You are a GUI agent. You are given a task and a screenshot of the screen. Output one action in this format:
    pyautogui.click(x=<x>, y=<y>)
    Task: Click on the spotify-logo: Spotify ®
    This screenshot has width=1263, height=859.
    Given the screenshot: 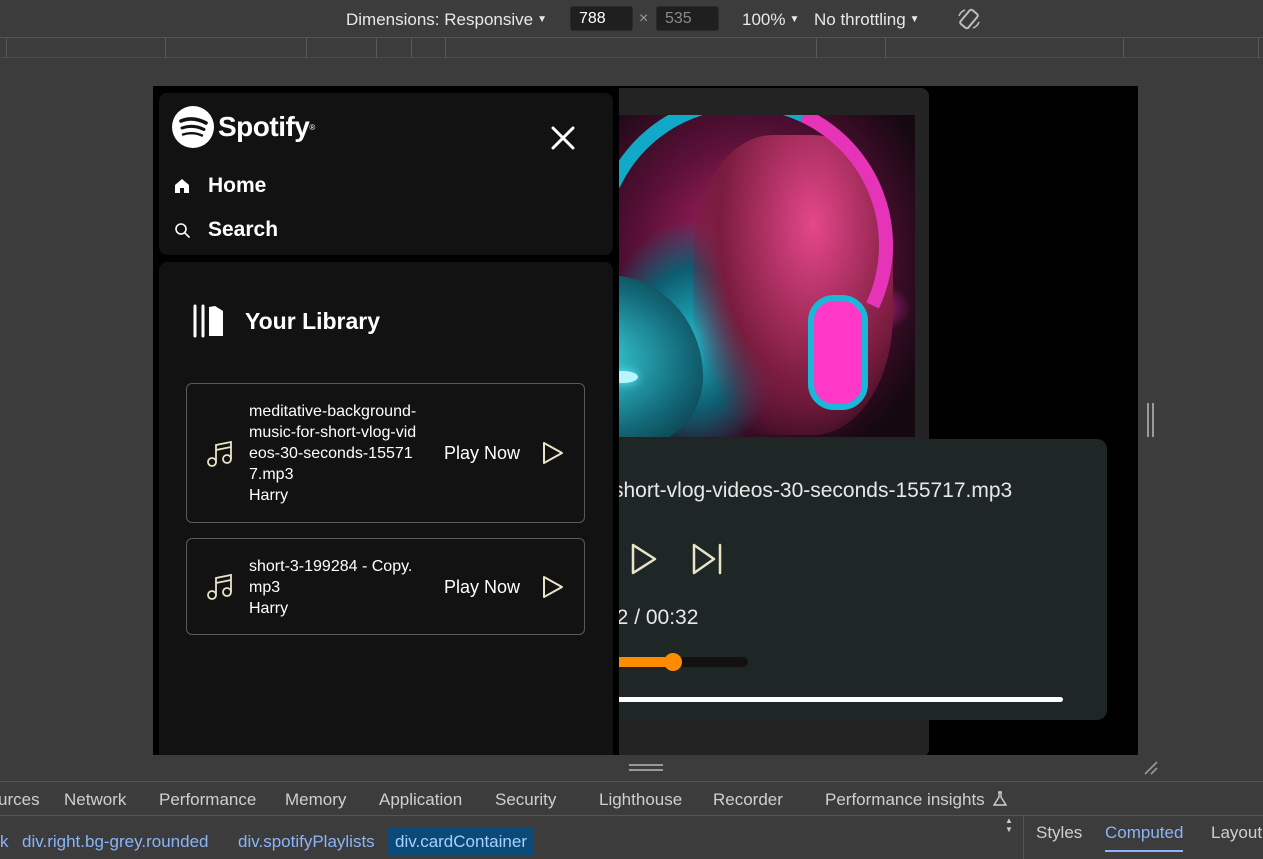 What is the action you would take?
    pyautogui.click(x=243, y=127)
    